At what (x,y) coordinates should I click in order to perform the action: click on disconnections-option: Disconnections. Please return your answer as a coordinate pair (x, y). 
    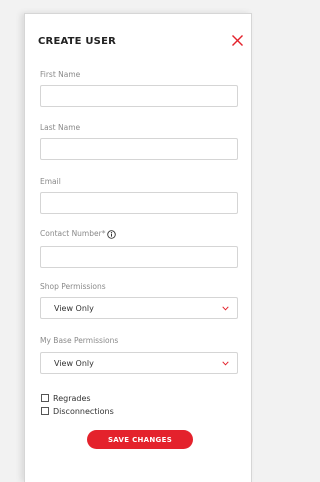
    Looking at the image, I should click on (77, 411).